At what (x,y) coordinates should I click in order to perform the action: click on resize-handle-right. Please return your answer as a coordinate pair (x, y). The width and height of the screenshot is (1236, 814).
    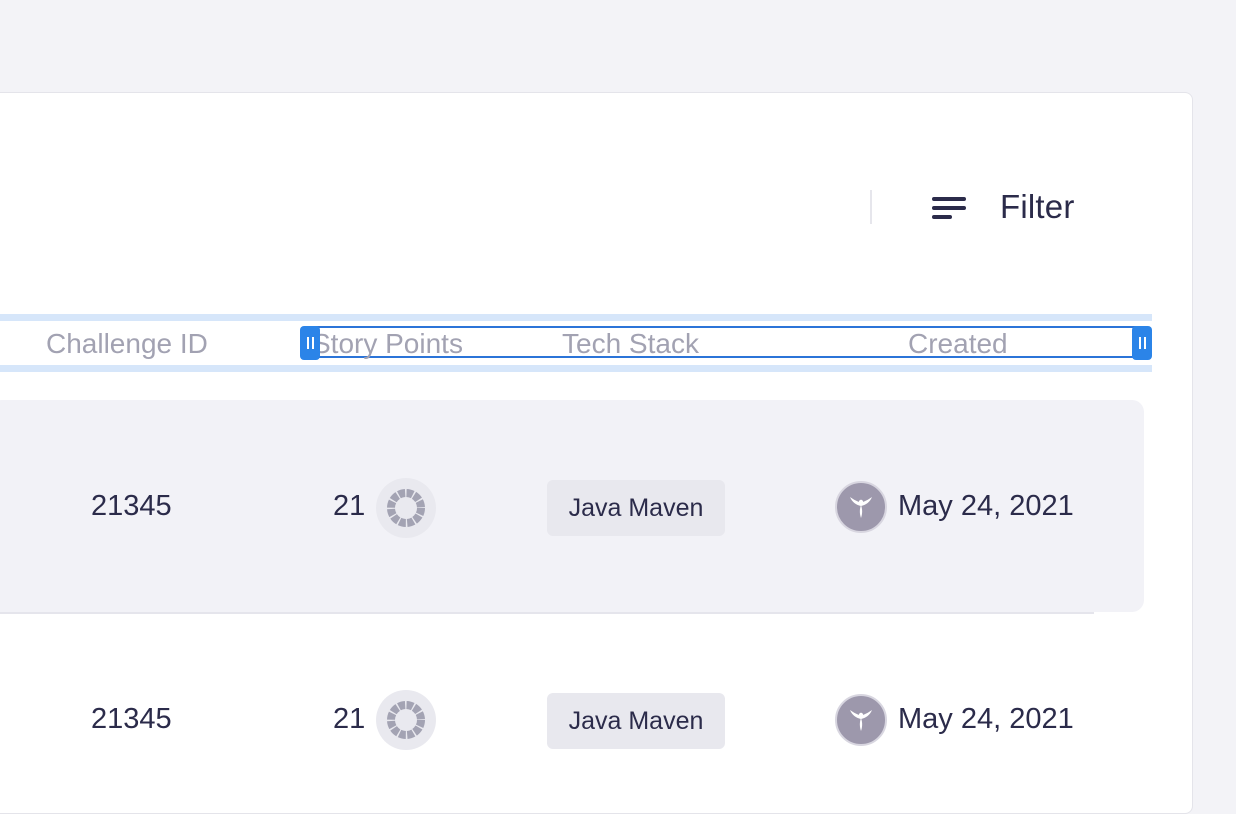
    Looking at the image, I should click on (1142, 343).